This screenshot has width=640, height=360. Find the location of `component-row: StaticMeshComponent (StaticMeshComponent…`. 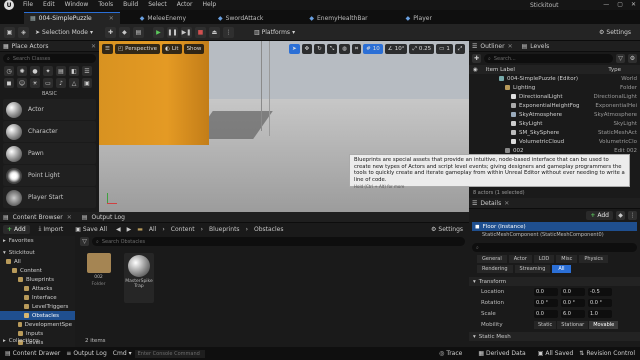

component-row: StaticMeshComponent (StaticMeshComponent… is located at coordinates (554, 235).